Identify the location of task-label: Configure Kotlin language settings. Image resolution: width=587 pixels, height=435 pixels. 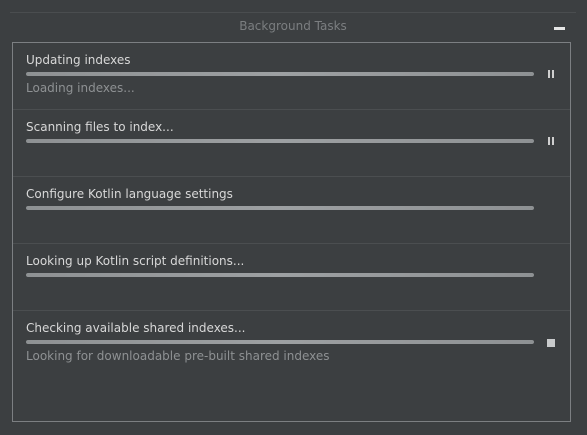
(129, 194).